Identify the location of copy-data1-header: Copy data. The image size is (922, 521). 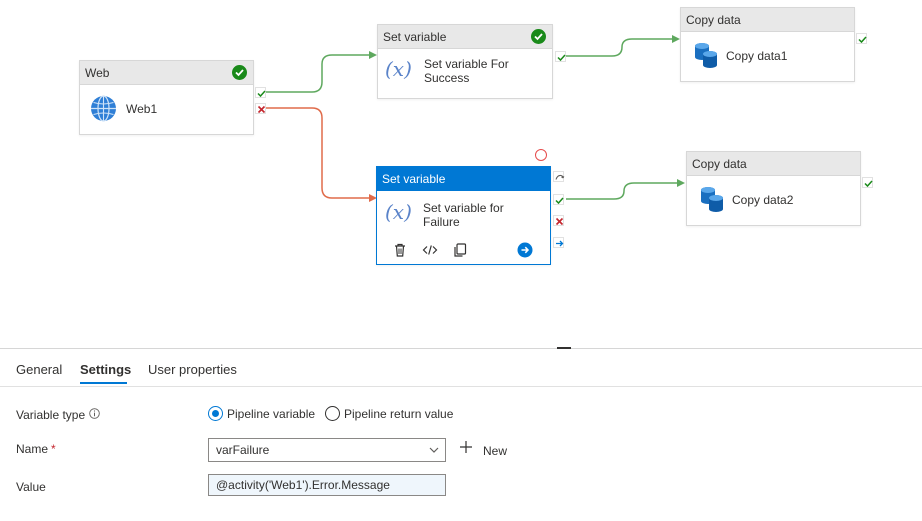
(767, 20).